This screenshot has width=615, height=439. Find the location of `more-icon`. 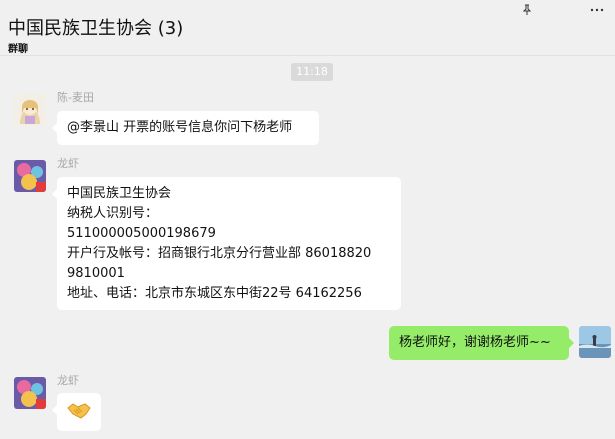

more-icon is located at coordinates (597, 10).